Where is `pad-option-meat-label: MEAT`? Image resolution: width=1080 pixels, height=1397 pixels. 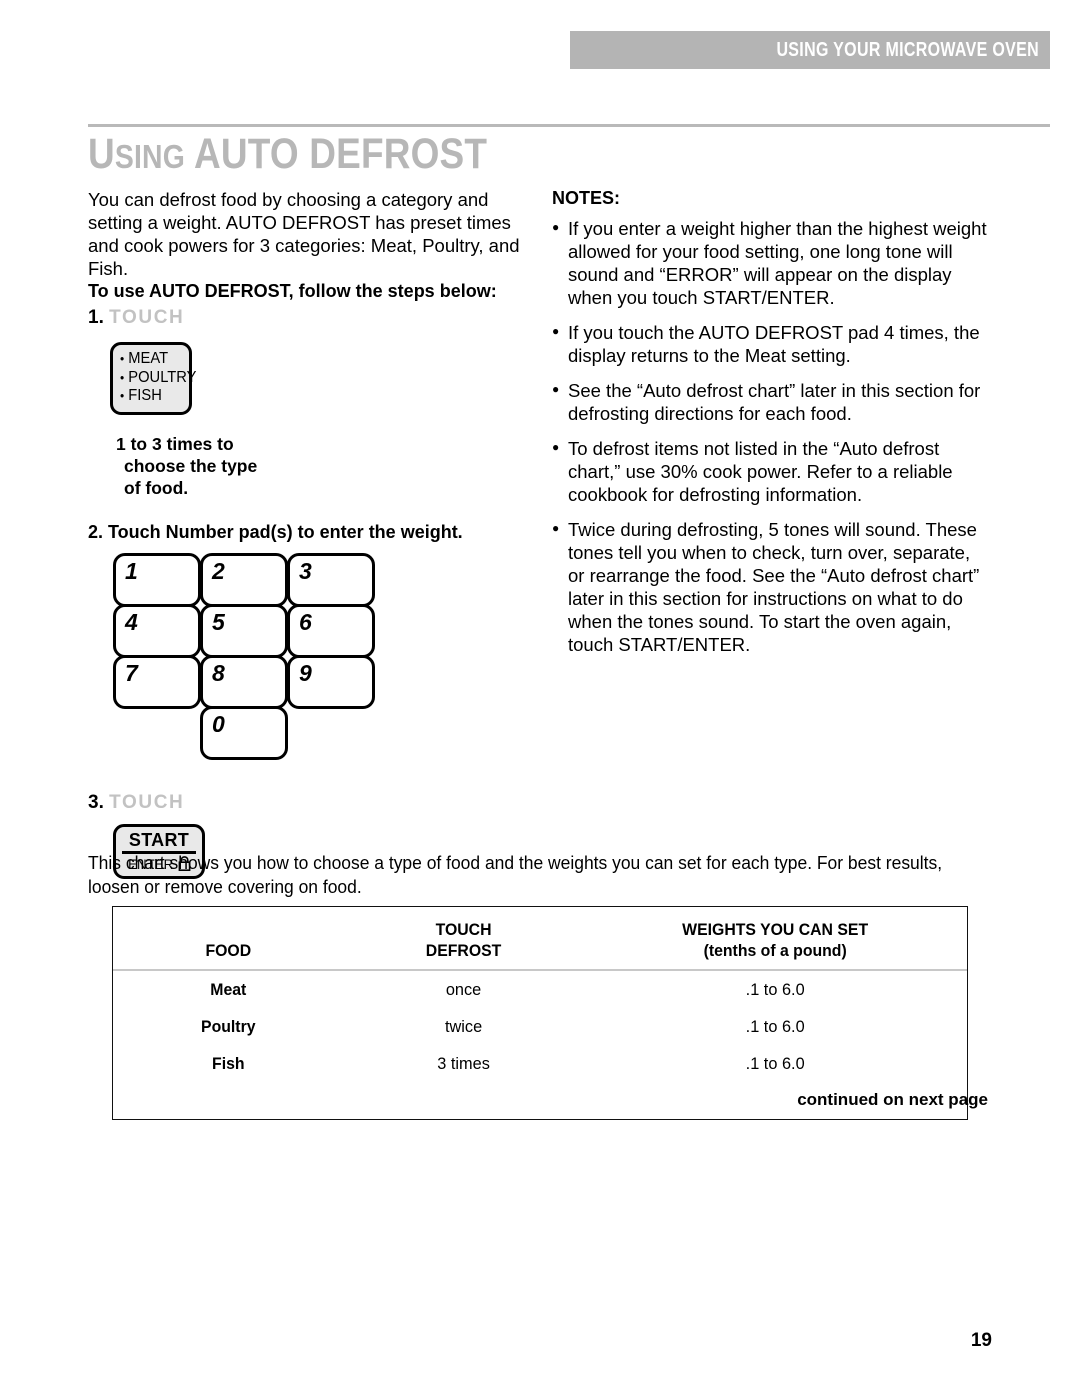
pad-option-meat-label: MEAT is located at coordinates (148, 358).